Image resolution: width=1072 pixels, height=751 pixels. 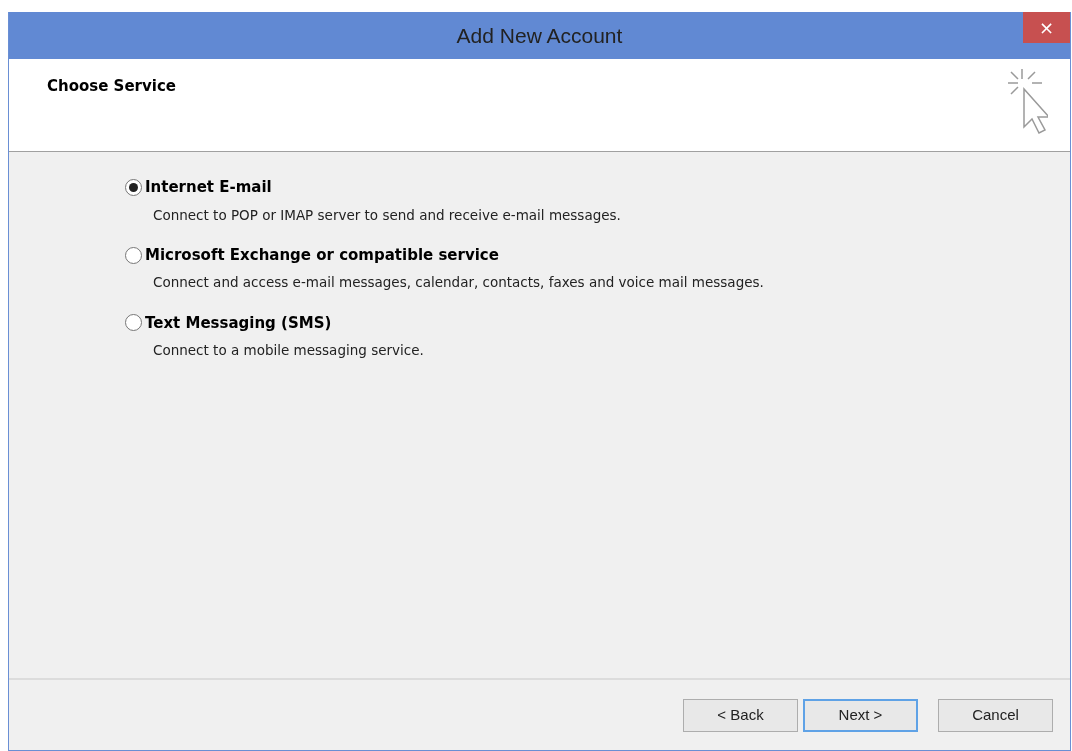 I want to click on dialog-button: < Back, so click(x=740, y=715).